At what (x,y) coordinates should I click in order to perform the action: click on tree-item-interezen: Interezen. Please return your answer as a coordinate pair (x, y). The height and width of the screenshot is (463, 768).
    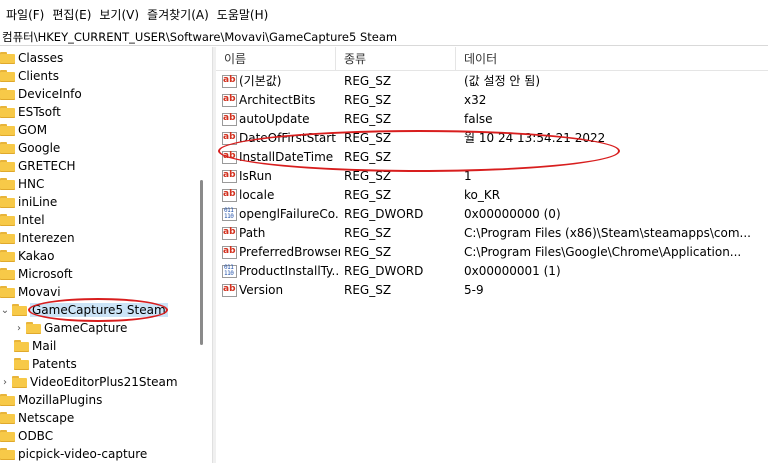
    Looking at the image, I should click on (37, 238).